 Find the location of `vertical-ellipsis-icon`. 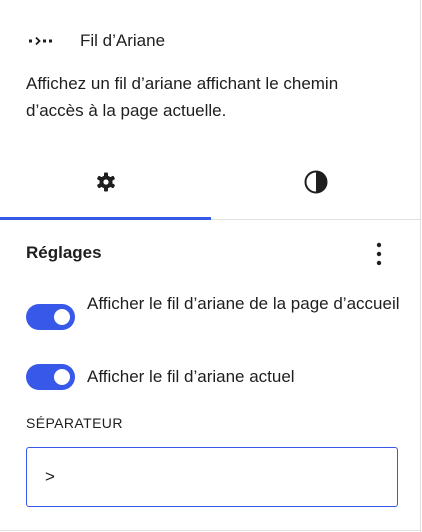

vertical-ellipsis-icon is located at coordinates (379, 256).